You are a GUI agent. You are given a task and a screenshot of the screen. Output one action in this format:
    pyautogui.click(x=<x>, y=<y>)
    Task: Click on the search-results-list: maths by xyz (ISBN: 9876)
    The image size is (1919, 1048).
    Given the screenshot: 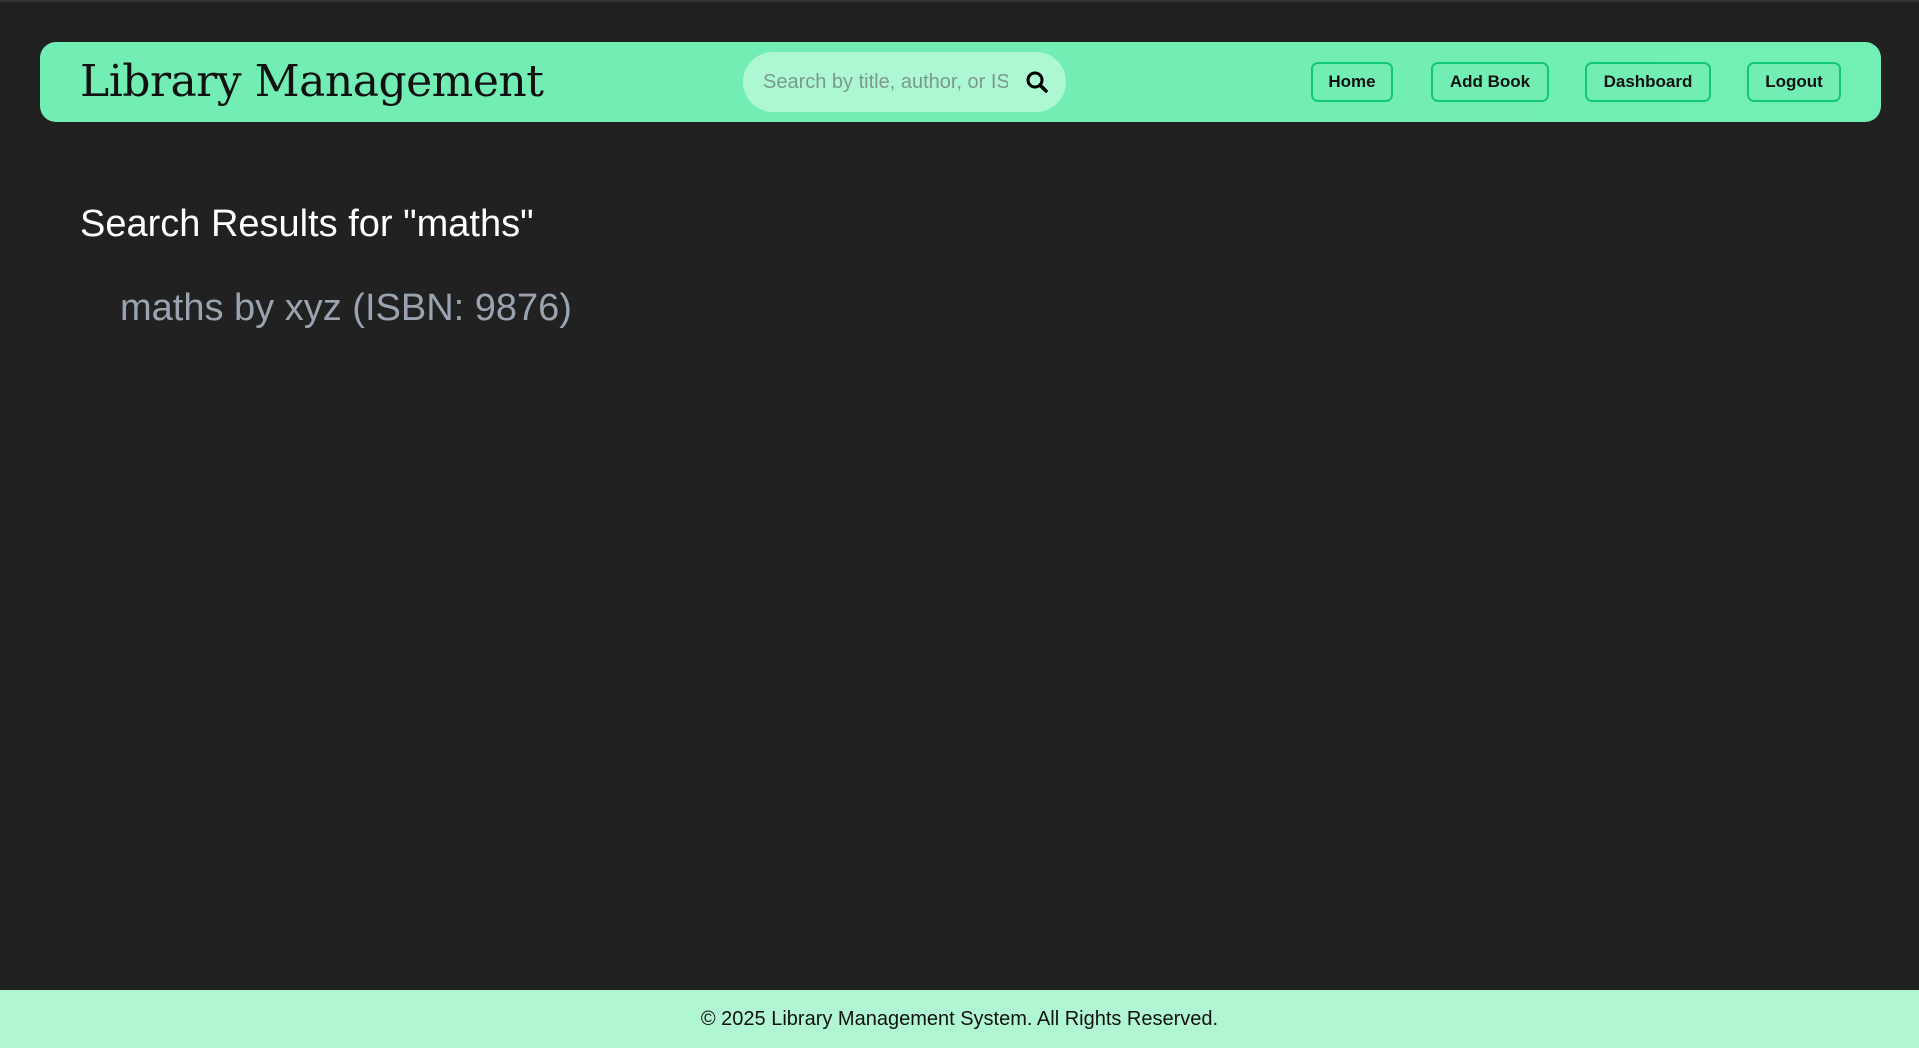 What is the action you would take?
    pyautogui.click(x=346, y=308)
    